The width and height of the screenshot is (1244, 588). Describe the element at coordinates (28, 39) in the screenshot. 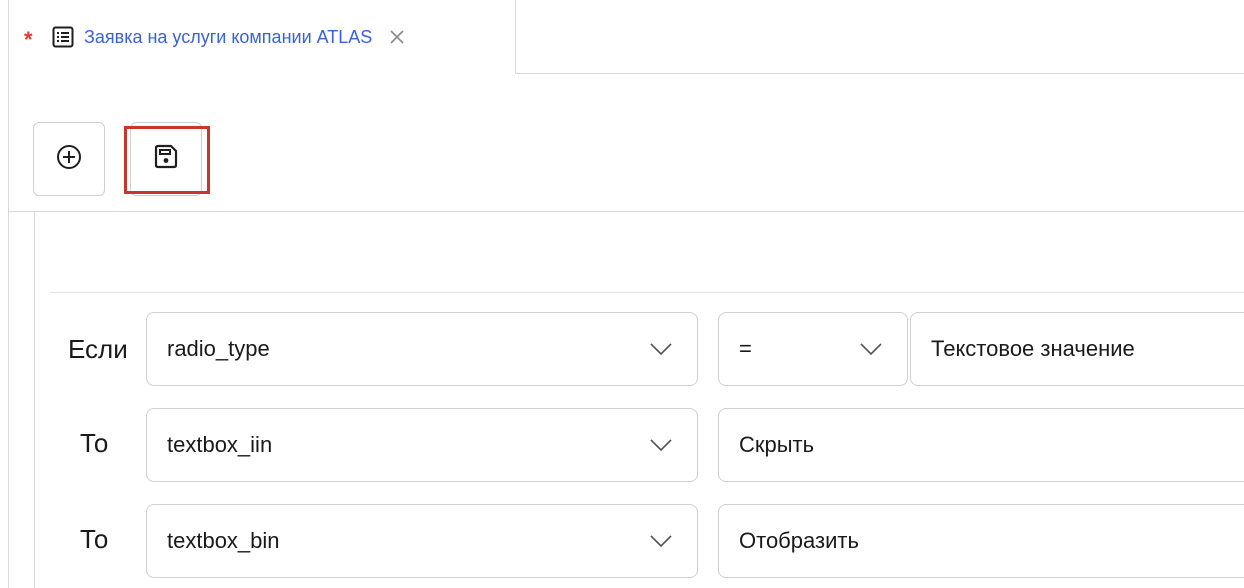

I see `unsaved-marker: *` at that location.